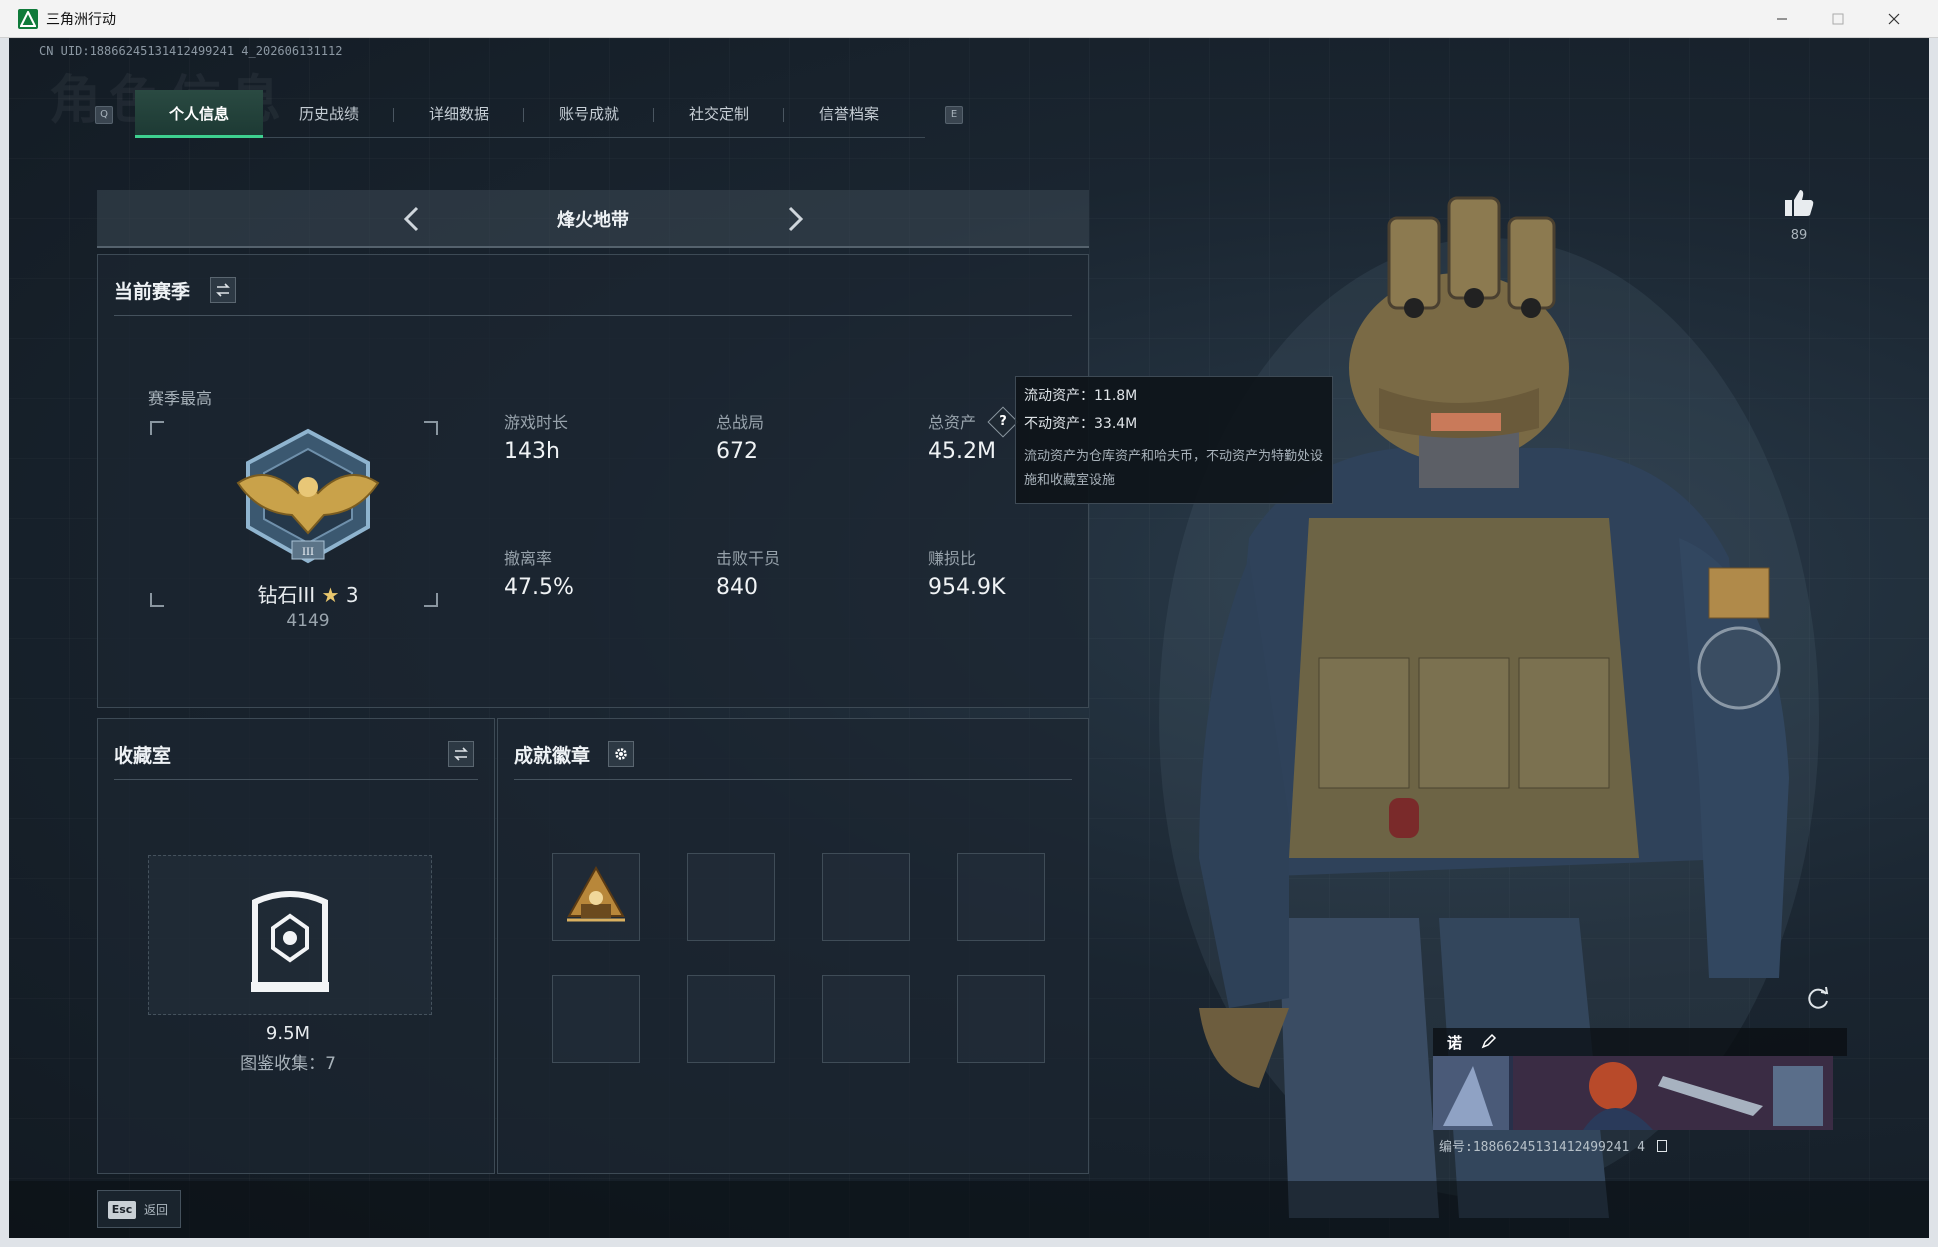 This screenshot has height=1247, width=1938. I want to click on switch-season-icon, so click(223, 290).